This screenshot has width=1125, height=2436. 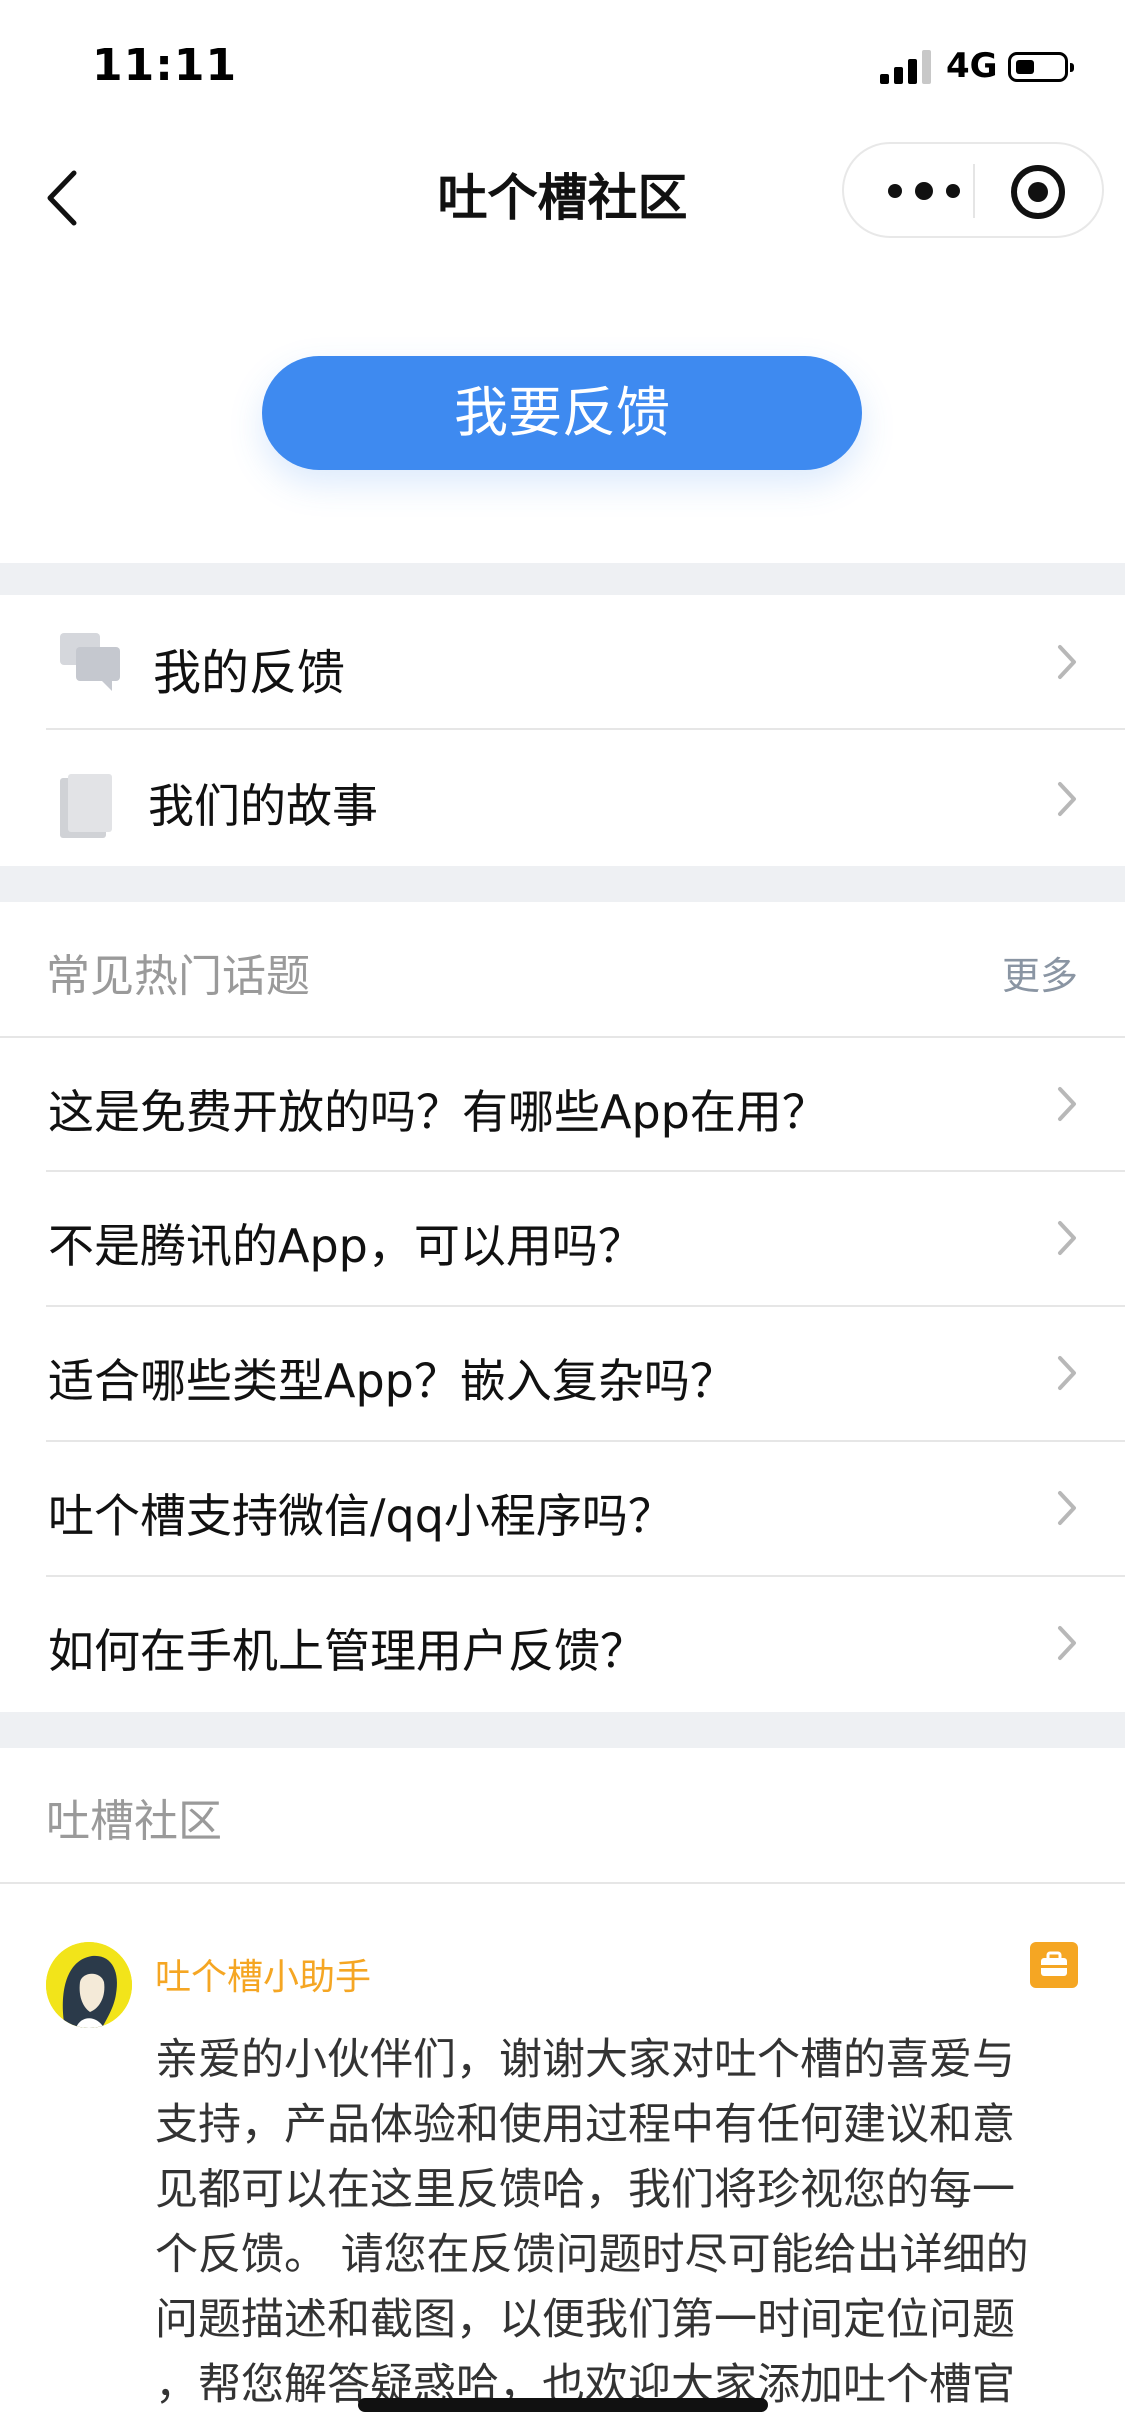 I want to click on menu-label-our-story: 我们的故事, so click(x=263, y=806).